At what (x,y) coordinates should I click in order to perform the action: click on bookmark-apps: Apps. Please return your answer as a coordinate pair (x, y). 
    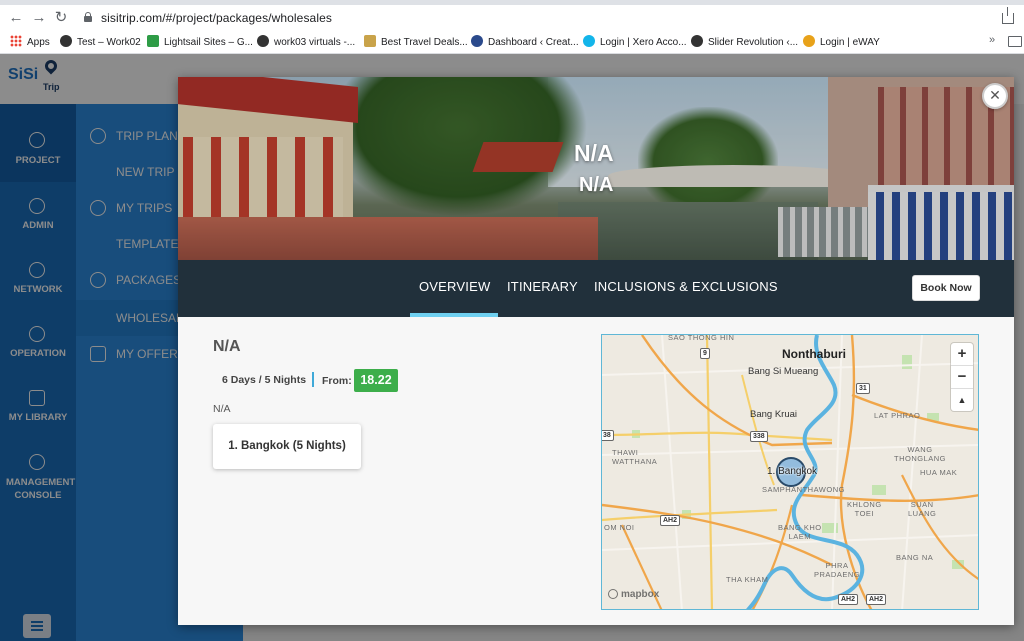
    Looking at the image, I should click on (30, 42).